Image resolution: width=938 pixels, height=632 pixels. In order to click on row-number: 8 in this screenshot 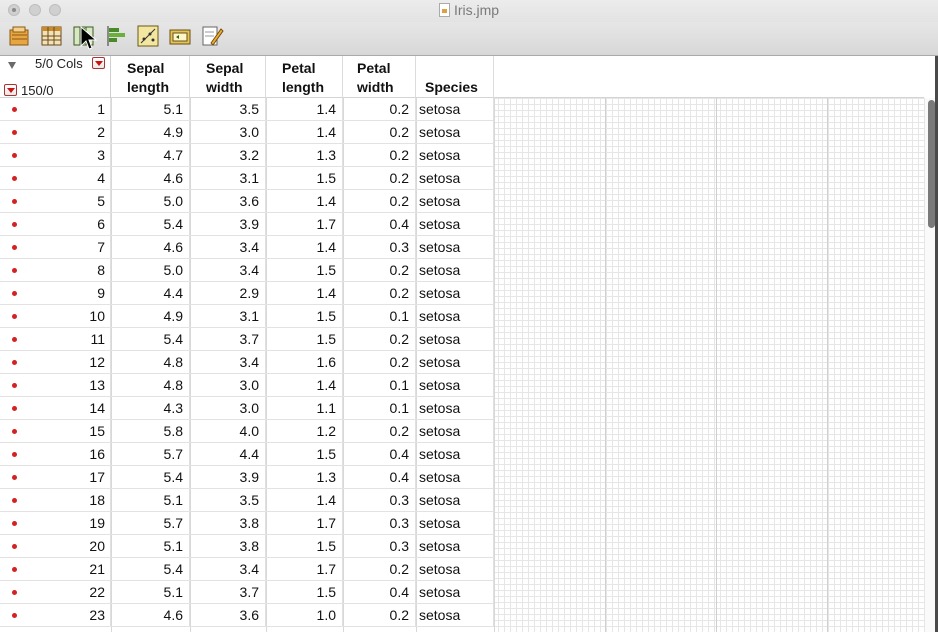, I will do `click(55, 270)`.